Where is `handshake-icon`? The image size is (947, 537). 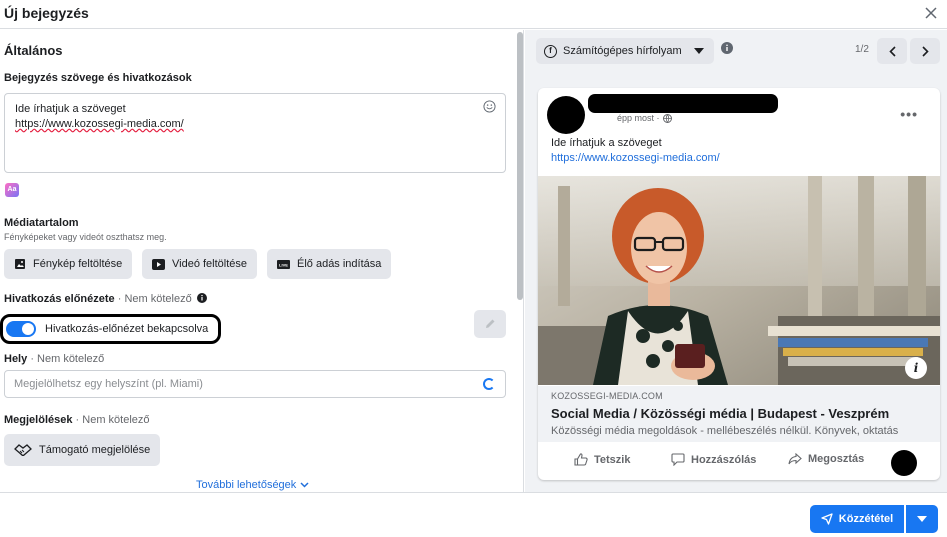
handshake-icon is located at coordinates (23, 450).